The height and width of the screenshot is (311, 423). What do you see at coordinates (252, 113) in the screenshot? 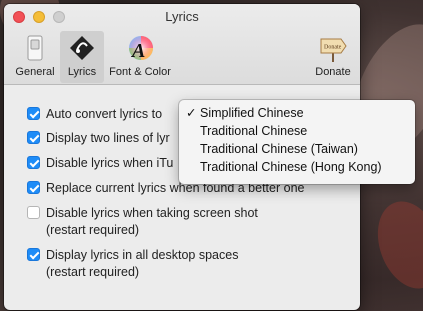
I see `menu-item-label: Simplified Chinese` at bounding box center [252, 113].